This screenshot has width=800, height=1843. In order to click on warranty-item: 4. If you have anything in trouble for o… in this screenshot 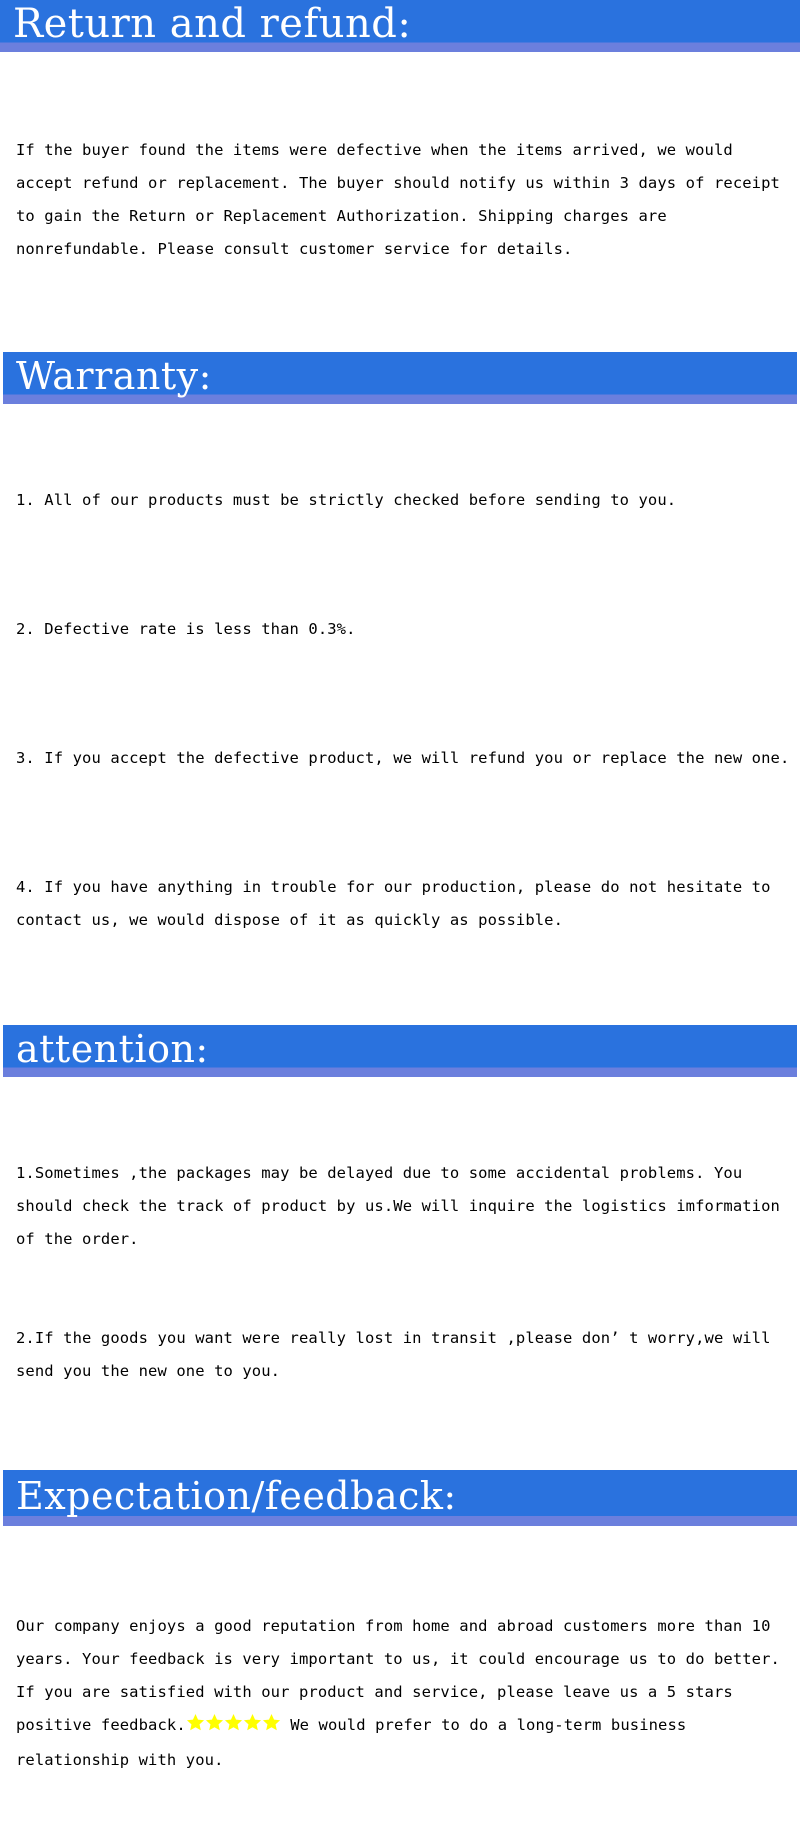, I will do `click(398, 903)`.